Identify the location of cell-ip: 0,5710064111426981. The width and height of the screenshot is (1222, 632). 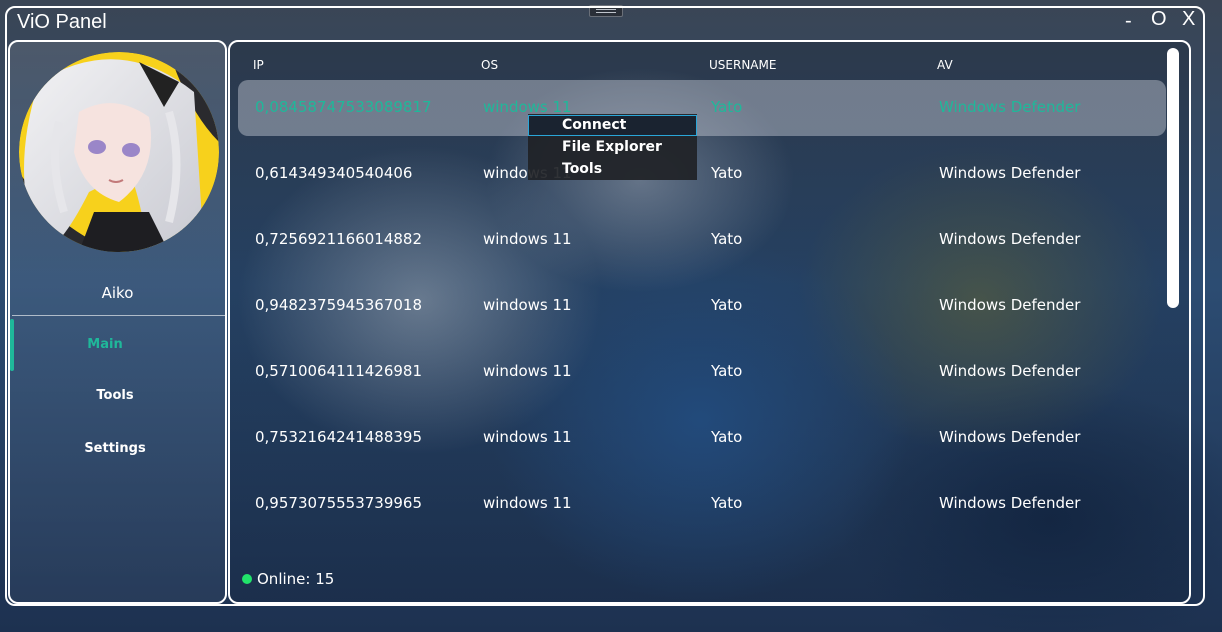
(339, 371).